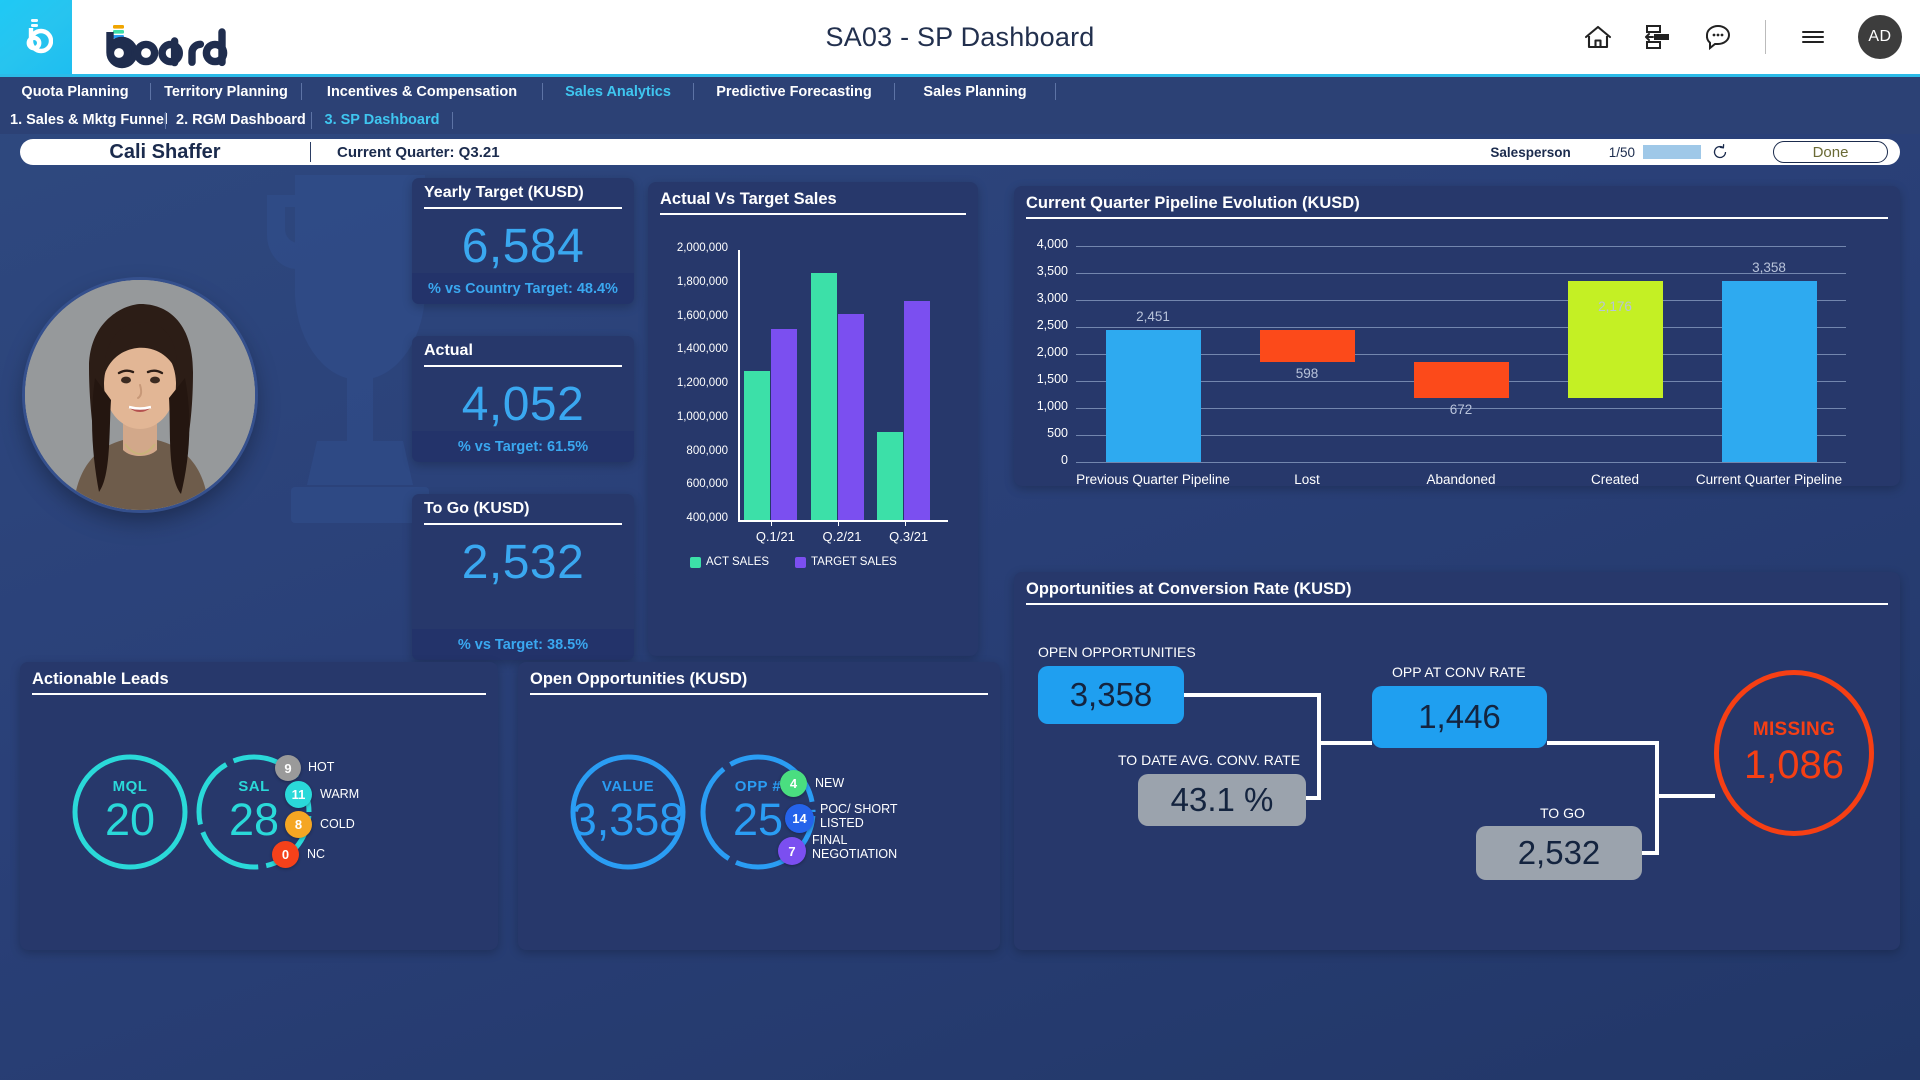 Image resolution: width=1920 pixels, height=1080 pixels. Describe the element at coordinates (875, 817) in the screenshot. I see `opp-bubble-label-poc-shortlisted: POC/ SHORT LISTED` at that location.